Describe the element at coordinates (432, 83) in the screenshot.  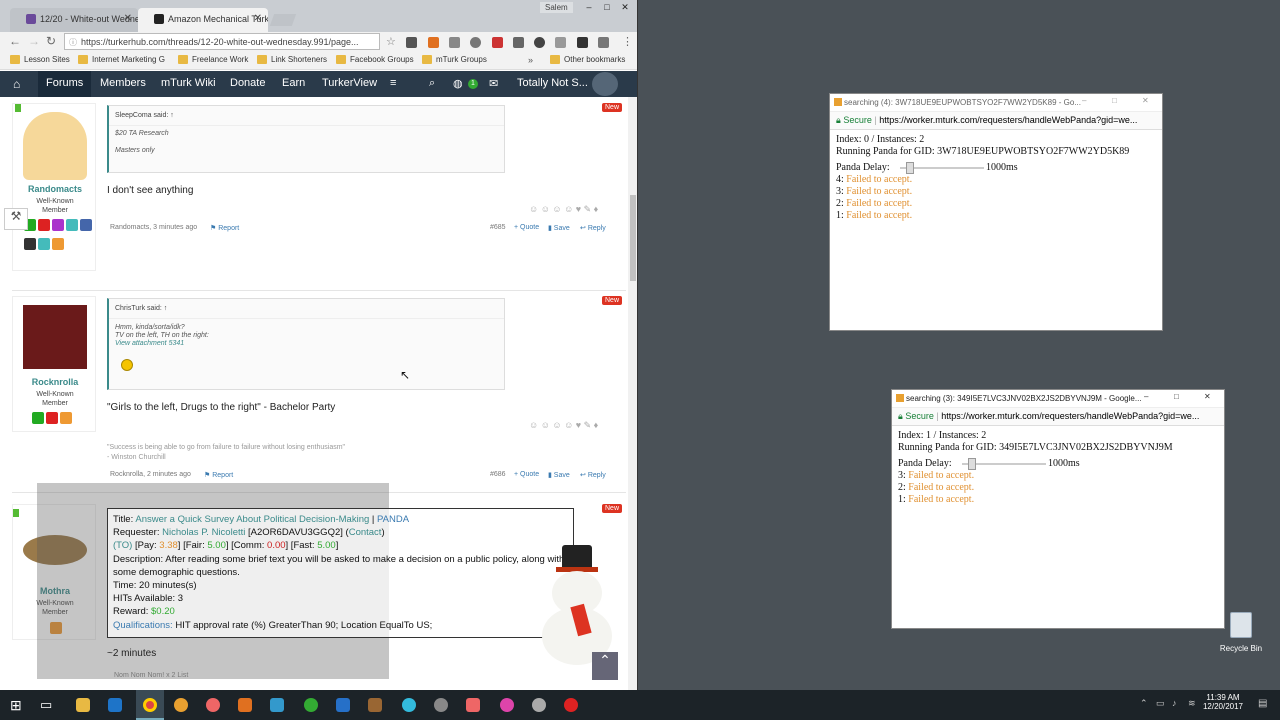
I see `search-icon: ⌕` at that location.